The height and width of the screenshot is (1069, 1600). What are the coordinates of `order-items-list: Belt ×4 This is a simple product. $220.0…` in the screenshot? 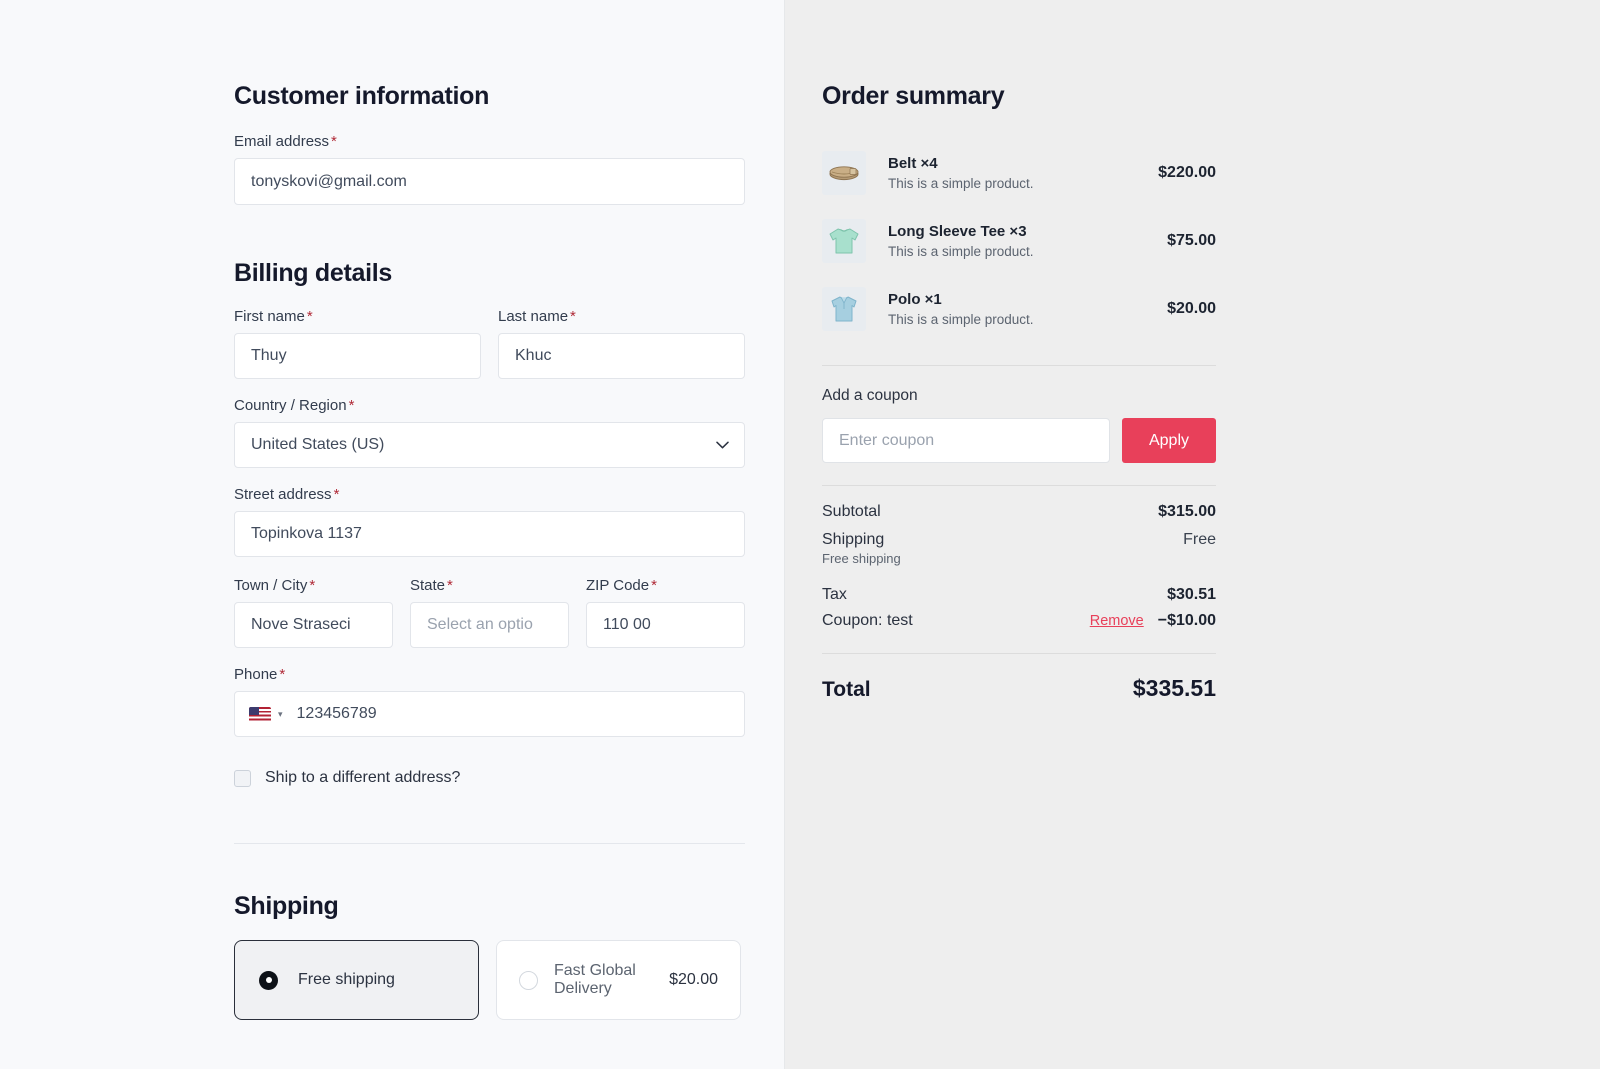 It's located at (1019, 241).